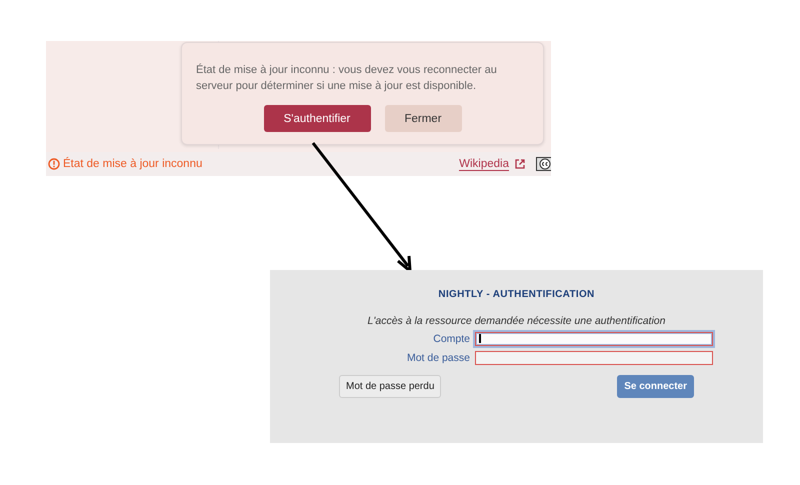 This screenshot has height=485, width=800. I want to click on account-field, so click(594, 339).